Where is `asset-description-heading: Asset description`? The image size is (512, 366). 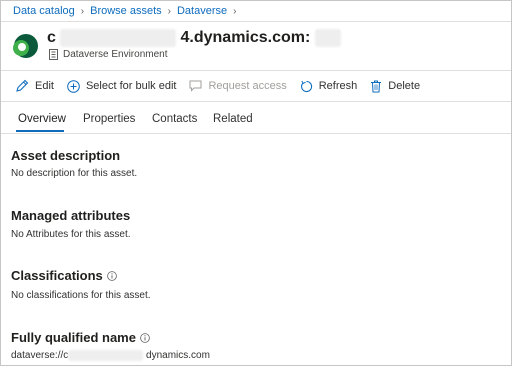
asset-description-heading: Asset description is located at coordinates (65, 155).